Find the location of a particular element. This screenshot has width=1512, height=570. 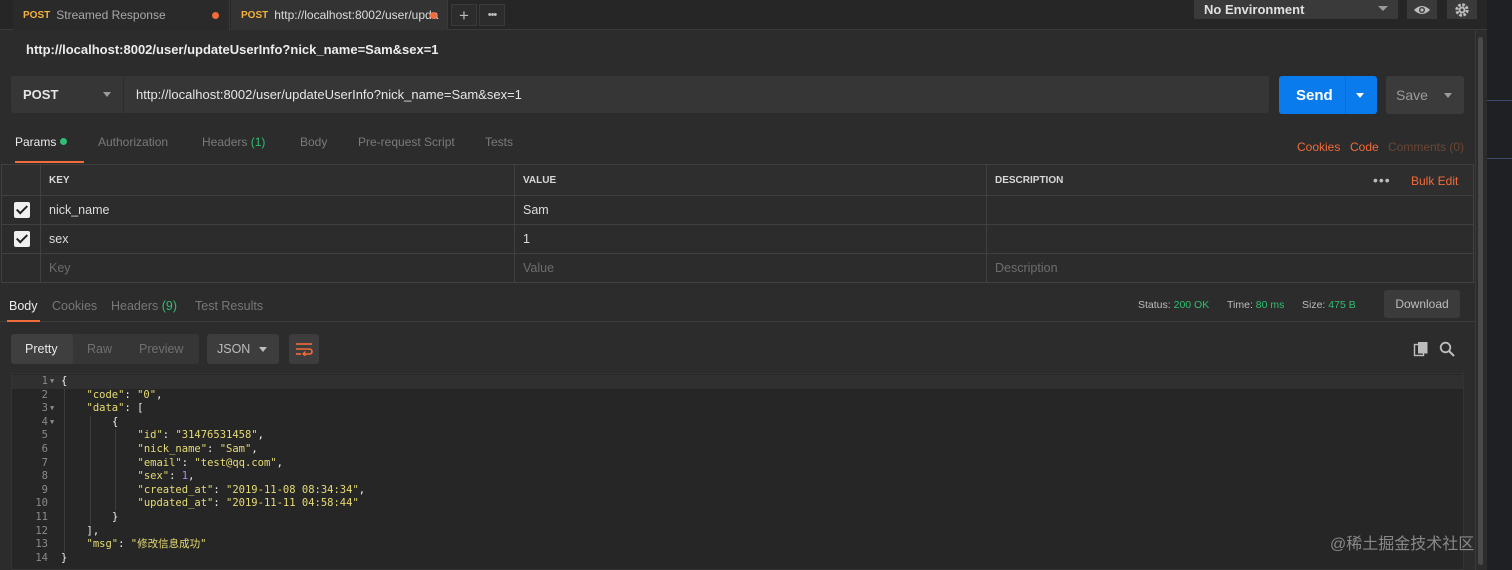

table-row: sex 1 is located at coordinates (737, 239).